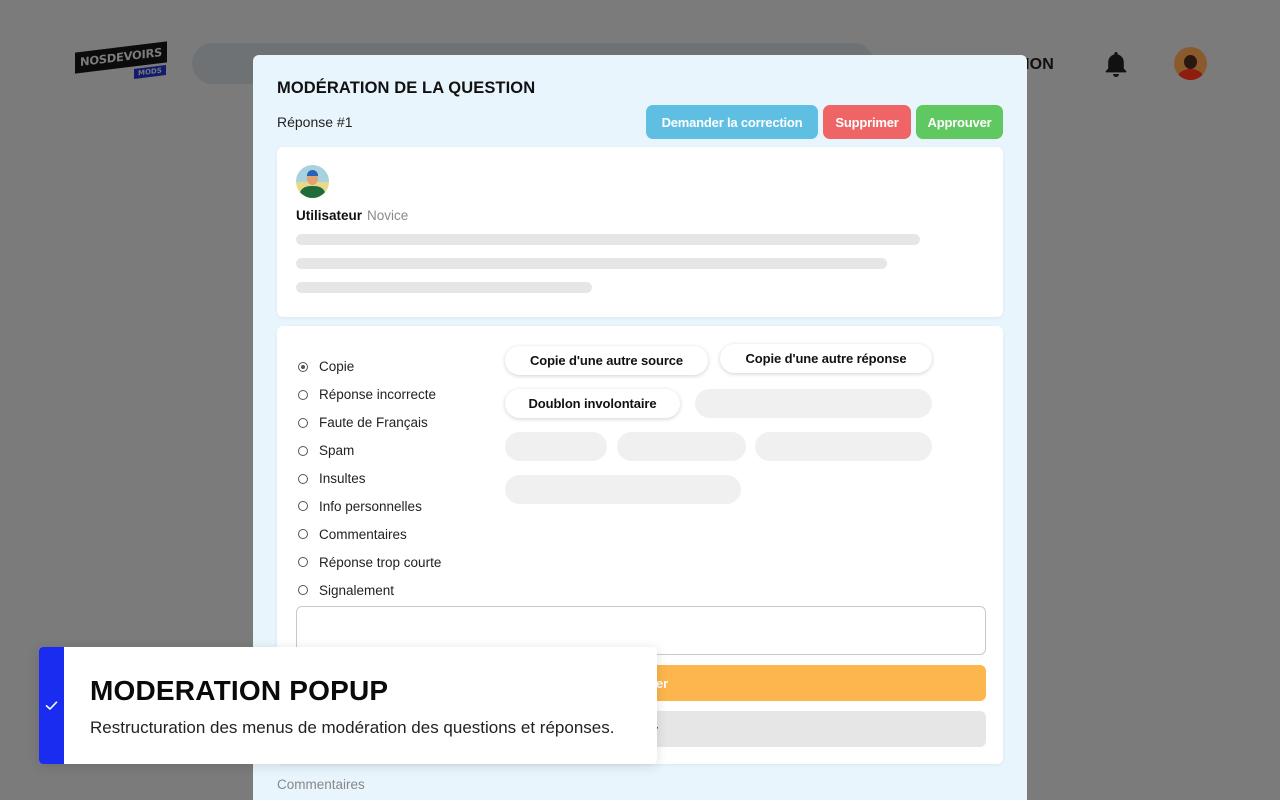 Image resolution: width=1280 pixels, height=800 pixels. What do you see at coordinates (826, 358) in the screenshot?
I see `sub-reason-chip: Copie d'une autre réponse` at bounding box center [826, 358].